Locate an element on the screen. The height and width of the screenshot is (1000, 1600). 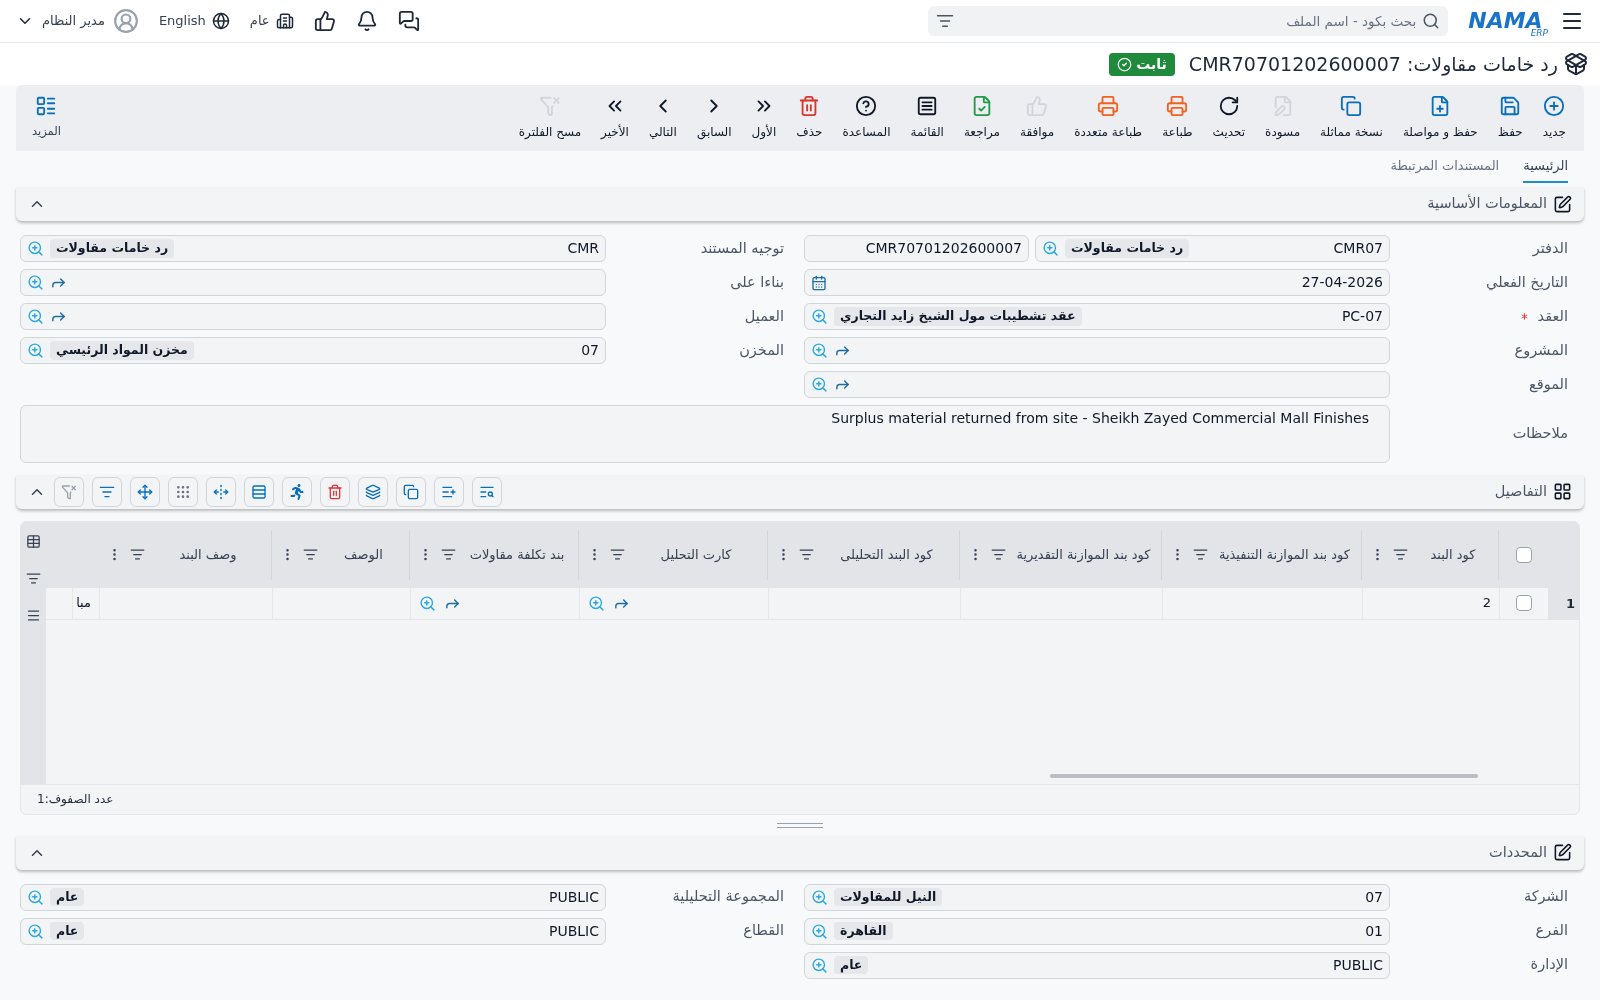
row-count: عدد الصفوف:1 is located at coordinates (75, 799).